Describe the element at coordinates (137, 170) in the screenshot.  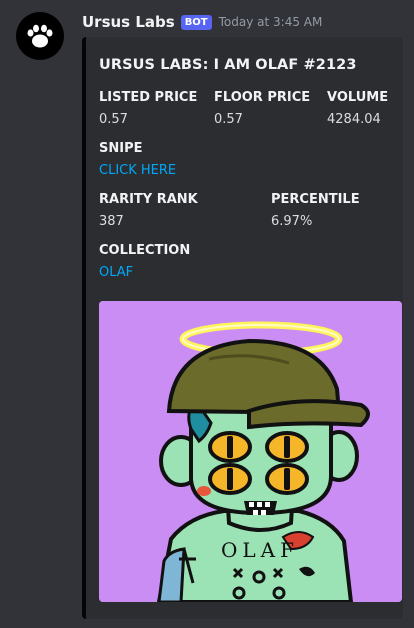
I see `snipe-link: CLICK HERE` at that location.